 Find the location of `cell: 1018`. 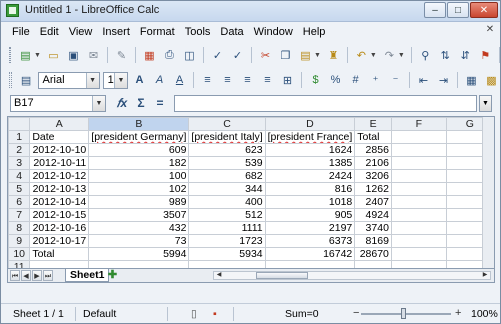

cell: 1018 is located at coordinates (310, 202).